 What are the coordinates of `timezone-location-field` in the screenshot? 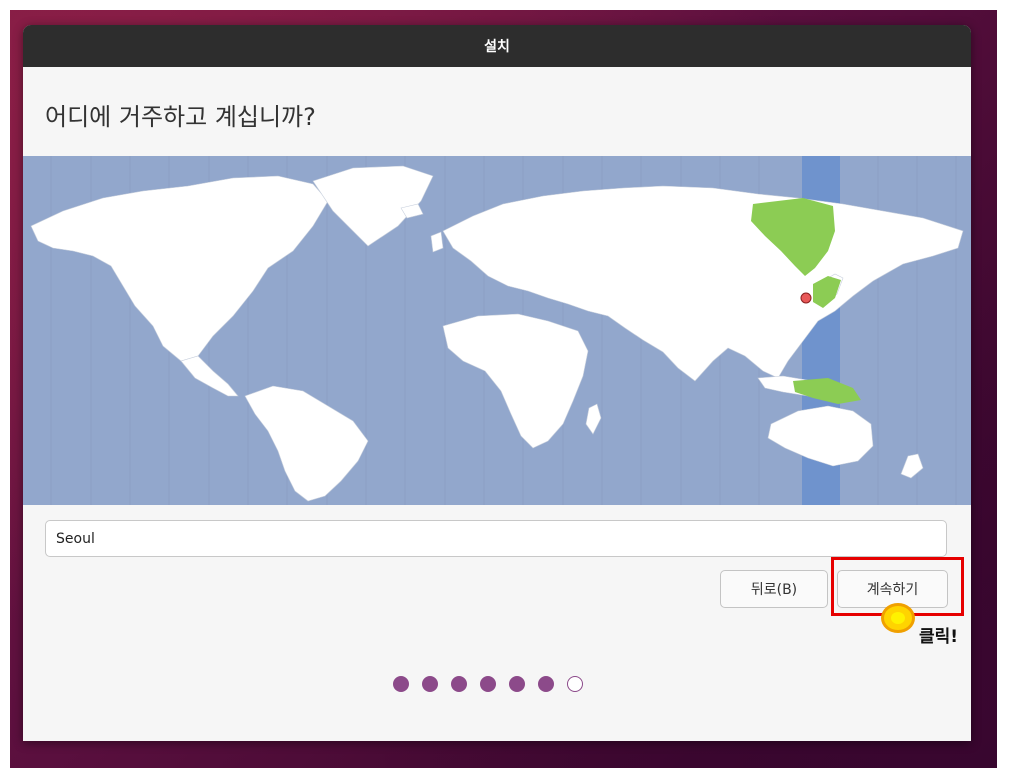 It's located at (496, 538).